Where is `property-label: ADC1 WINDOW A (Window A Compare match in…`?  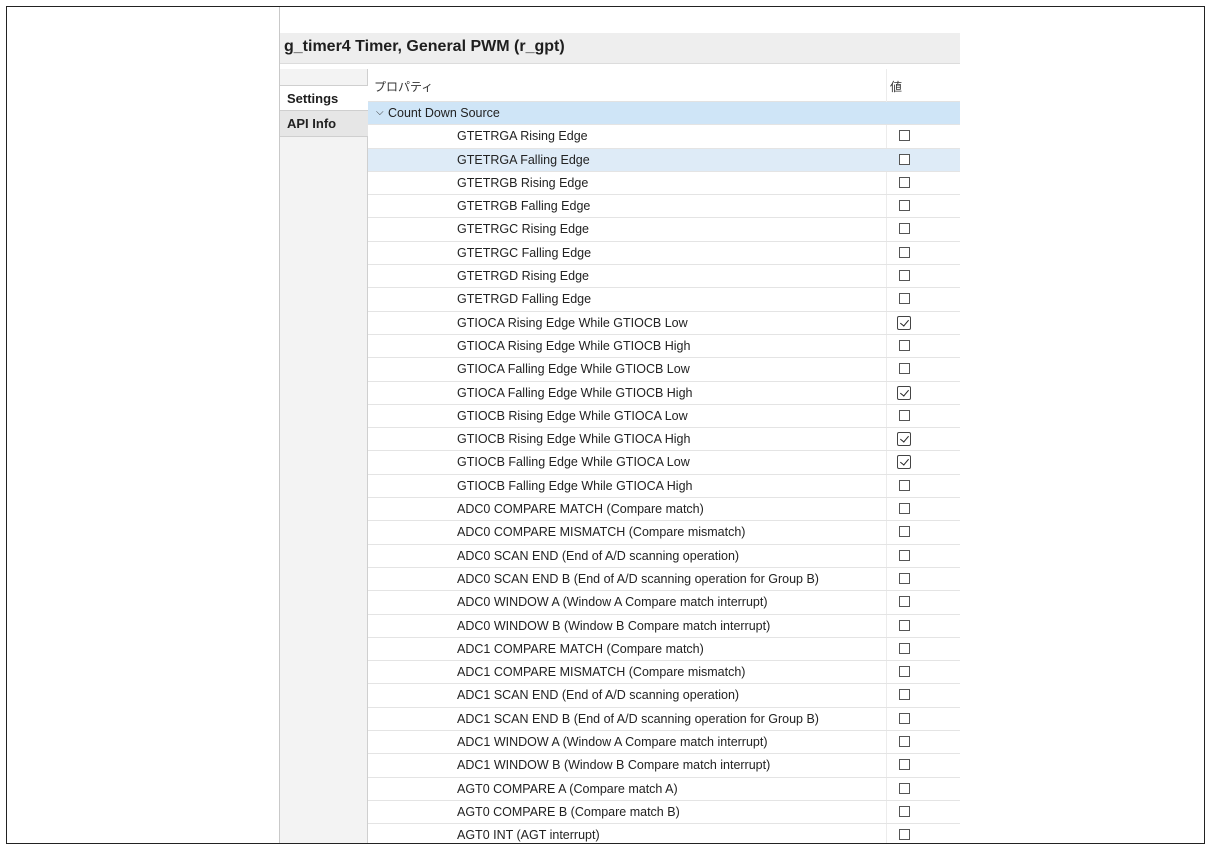 property-label: ADC1 WINDOW A (Window A Compare match in… is located at coordinates (612, 742).